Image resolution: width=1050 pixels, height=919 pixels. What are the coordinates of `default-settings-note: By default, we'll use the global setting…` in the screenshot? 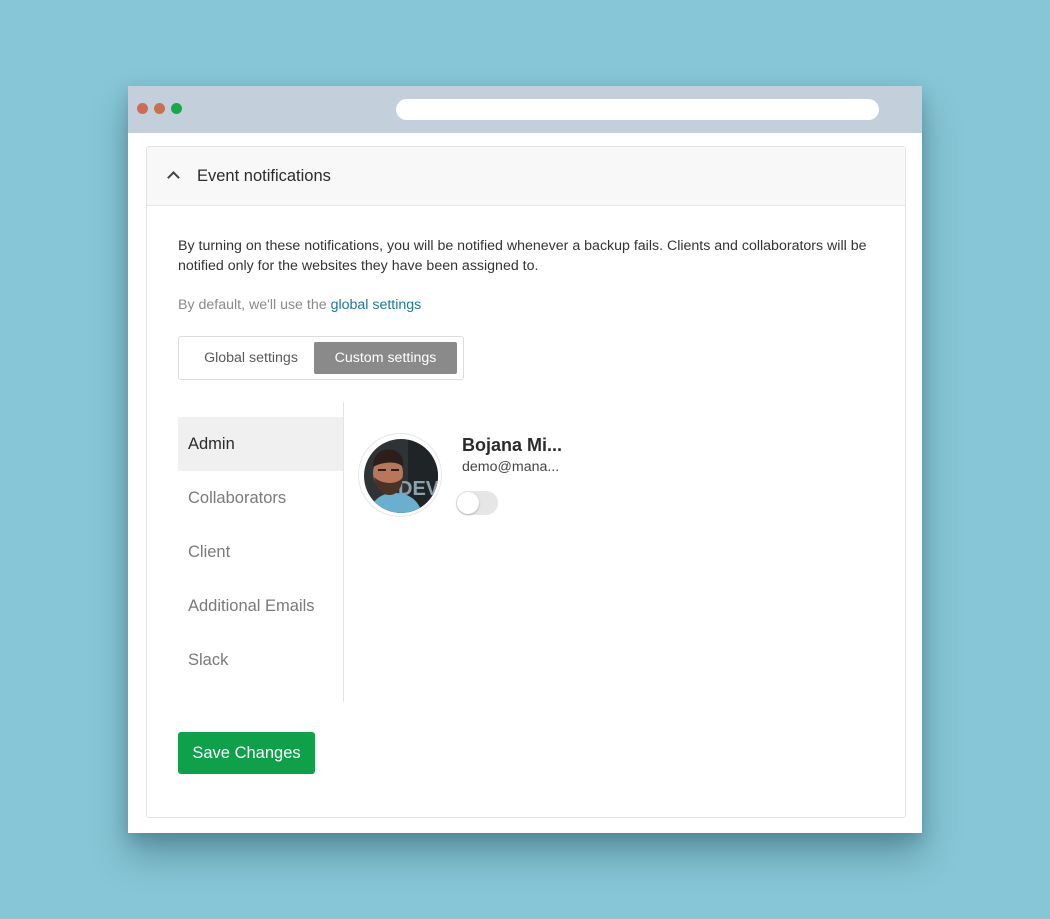 It's located at (299, 305).